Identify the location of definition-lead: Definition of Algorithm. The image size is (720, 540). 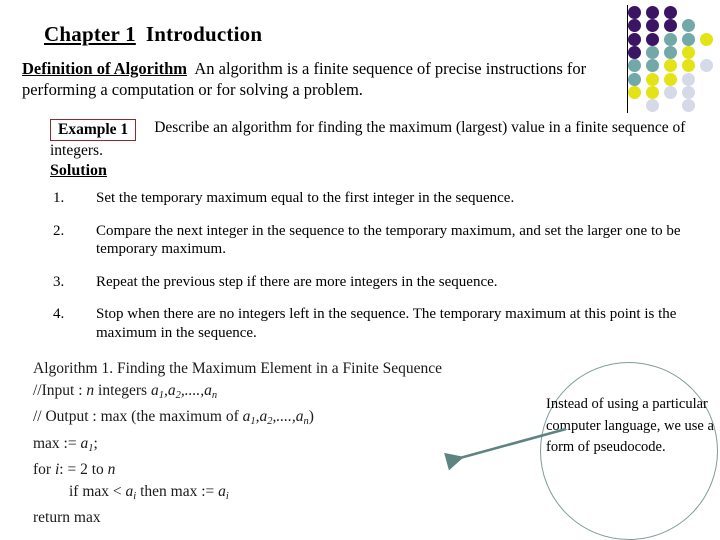
(104, 68).